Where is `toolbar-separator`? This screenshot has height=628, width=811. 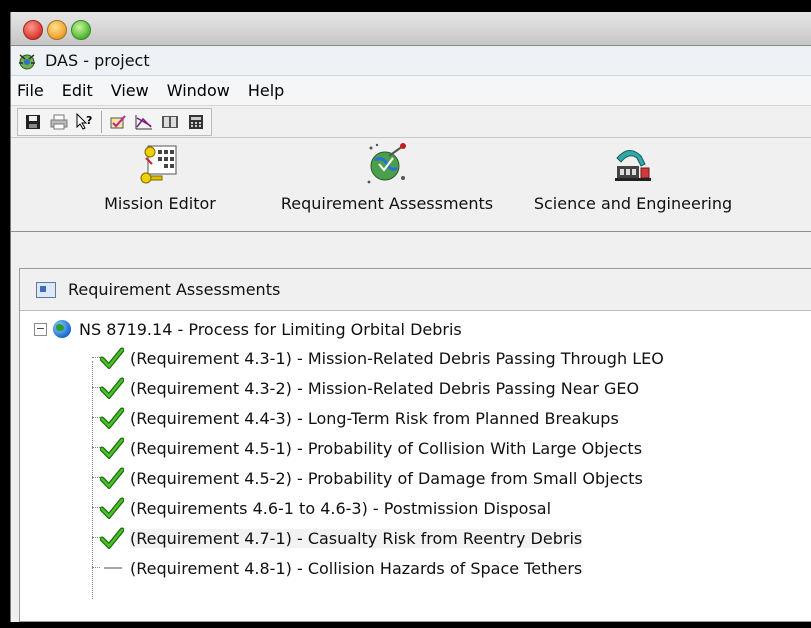
toolbar-separator is located at coordinates (101, 121).